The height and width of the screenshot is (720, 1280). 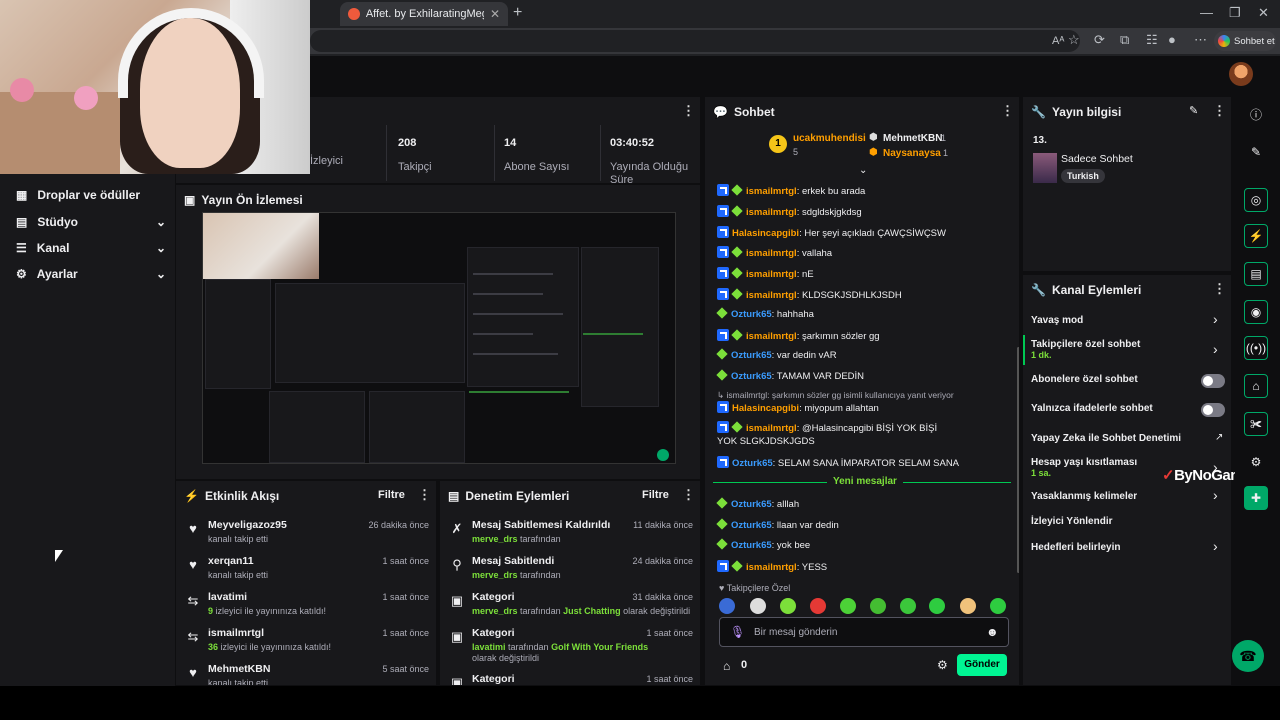 I want to click on activity-user: MehmetKBN, so click(x=239, y=669).